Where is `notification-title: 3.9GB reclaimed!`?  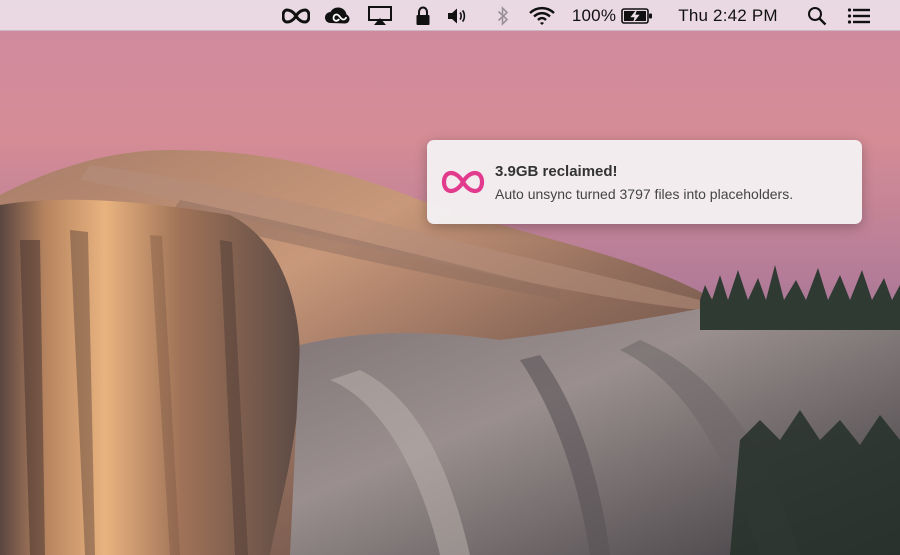
notification-title: 3.9GB reclaimed! is located at coordinates (556, 171).